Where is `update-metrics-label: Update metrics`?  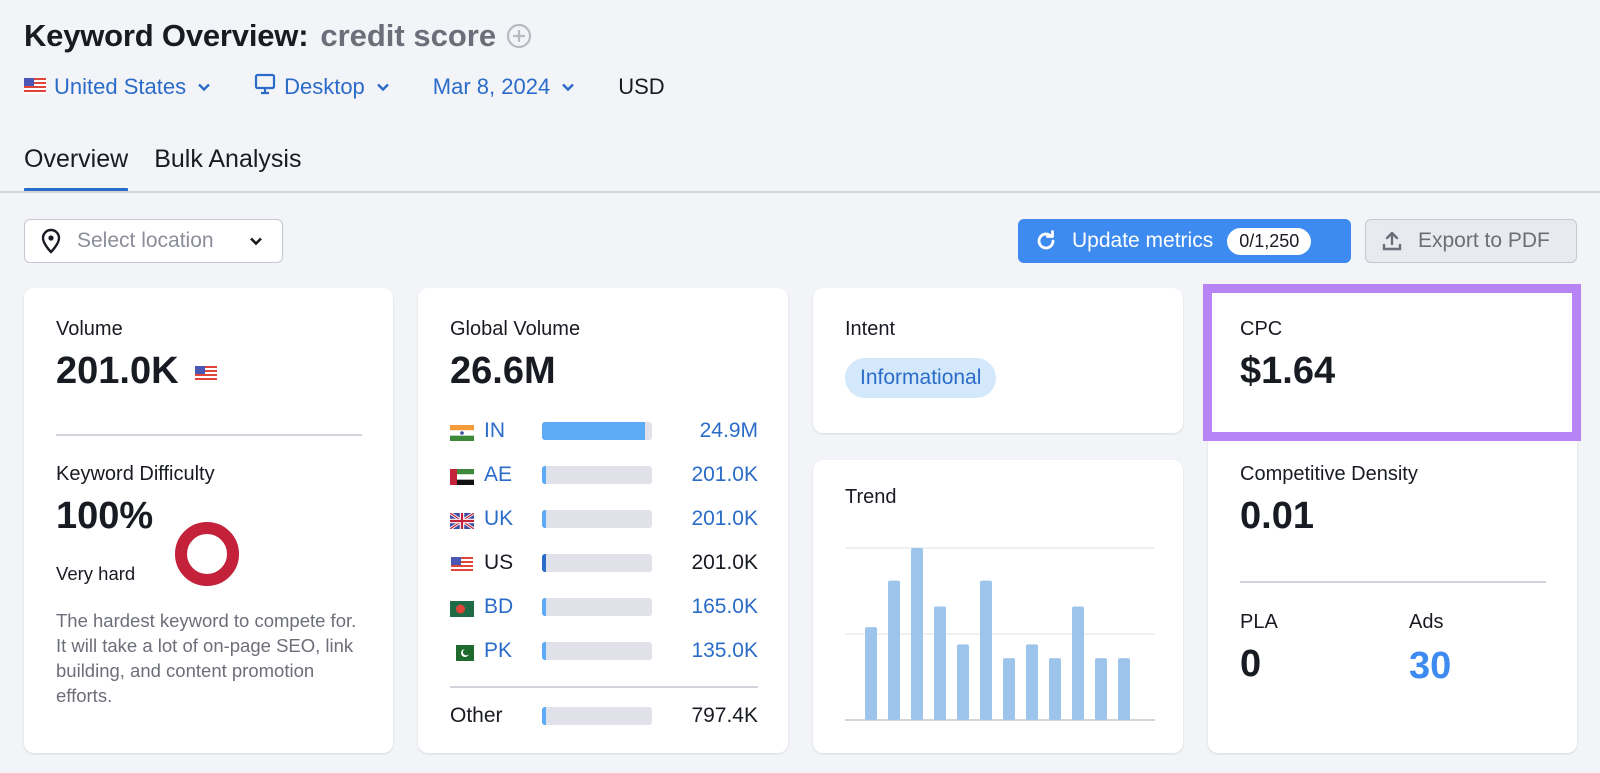 update-metrics-label: Update metrics is located at coordinates (1143, 240).